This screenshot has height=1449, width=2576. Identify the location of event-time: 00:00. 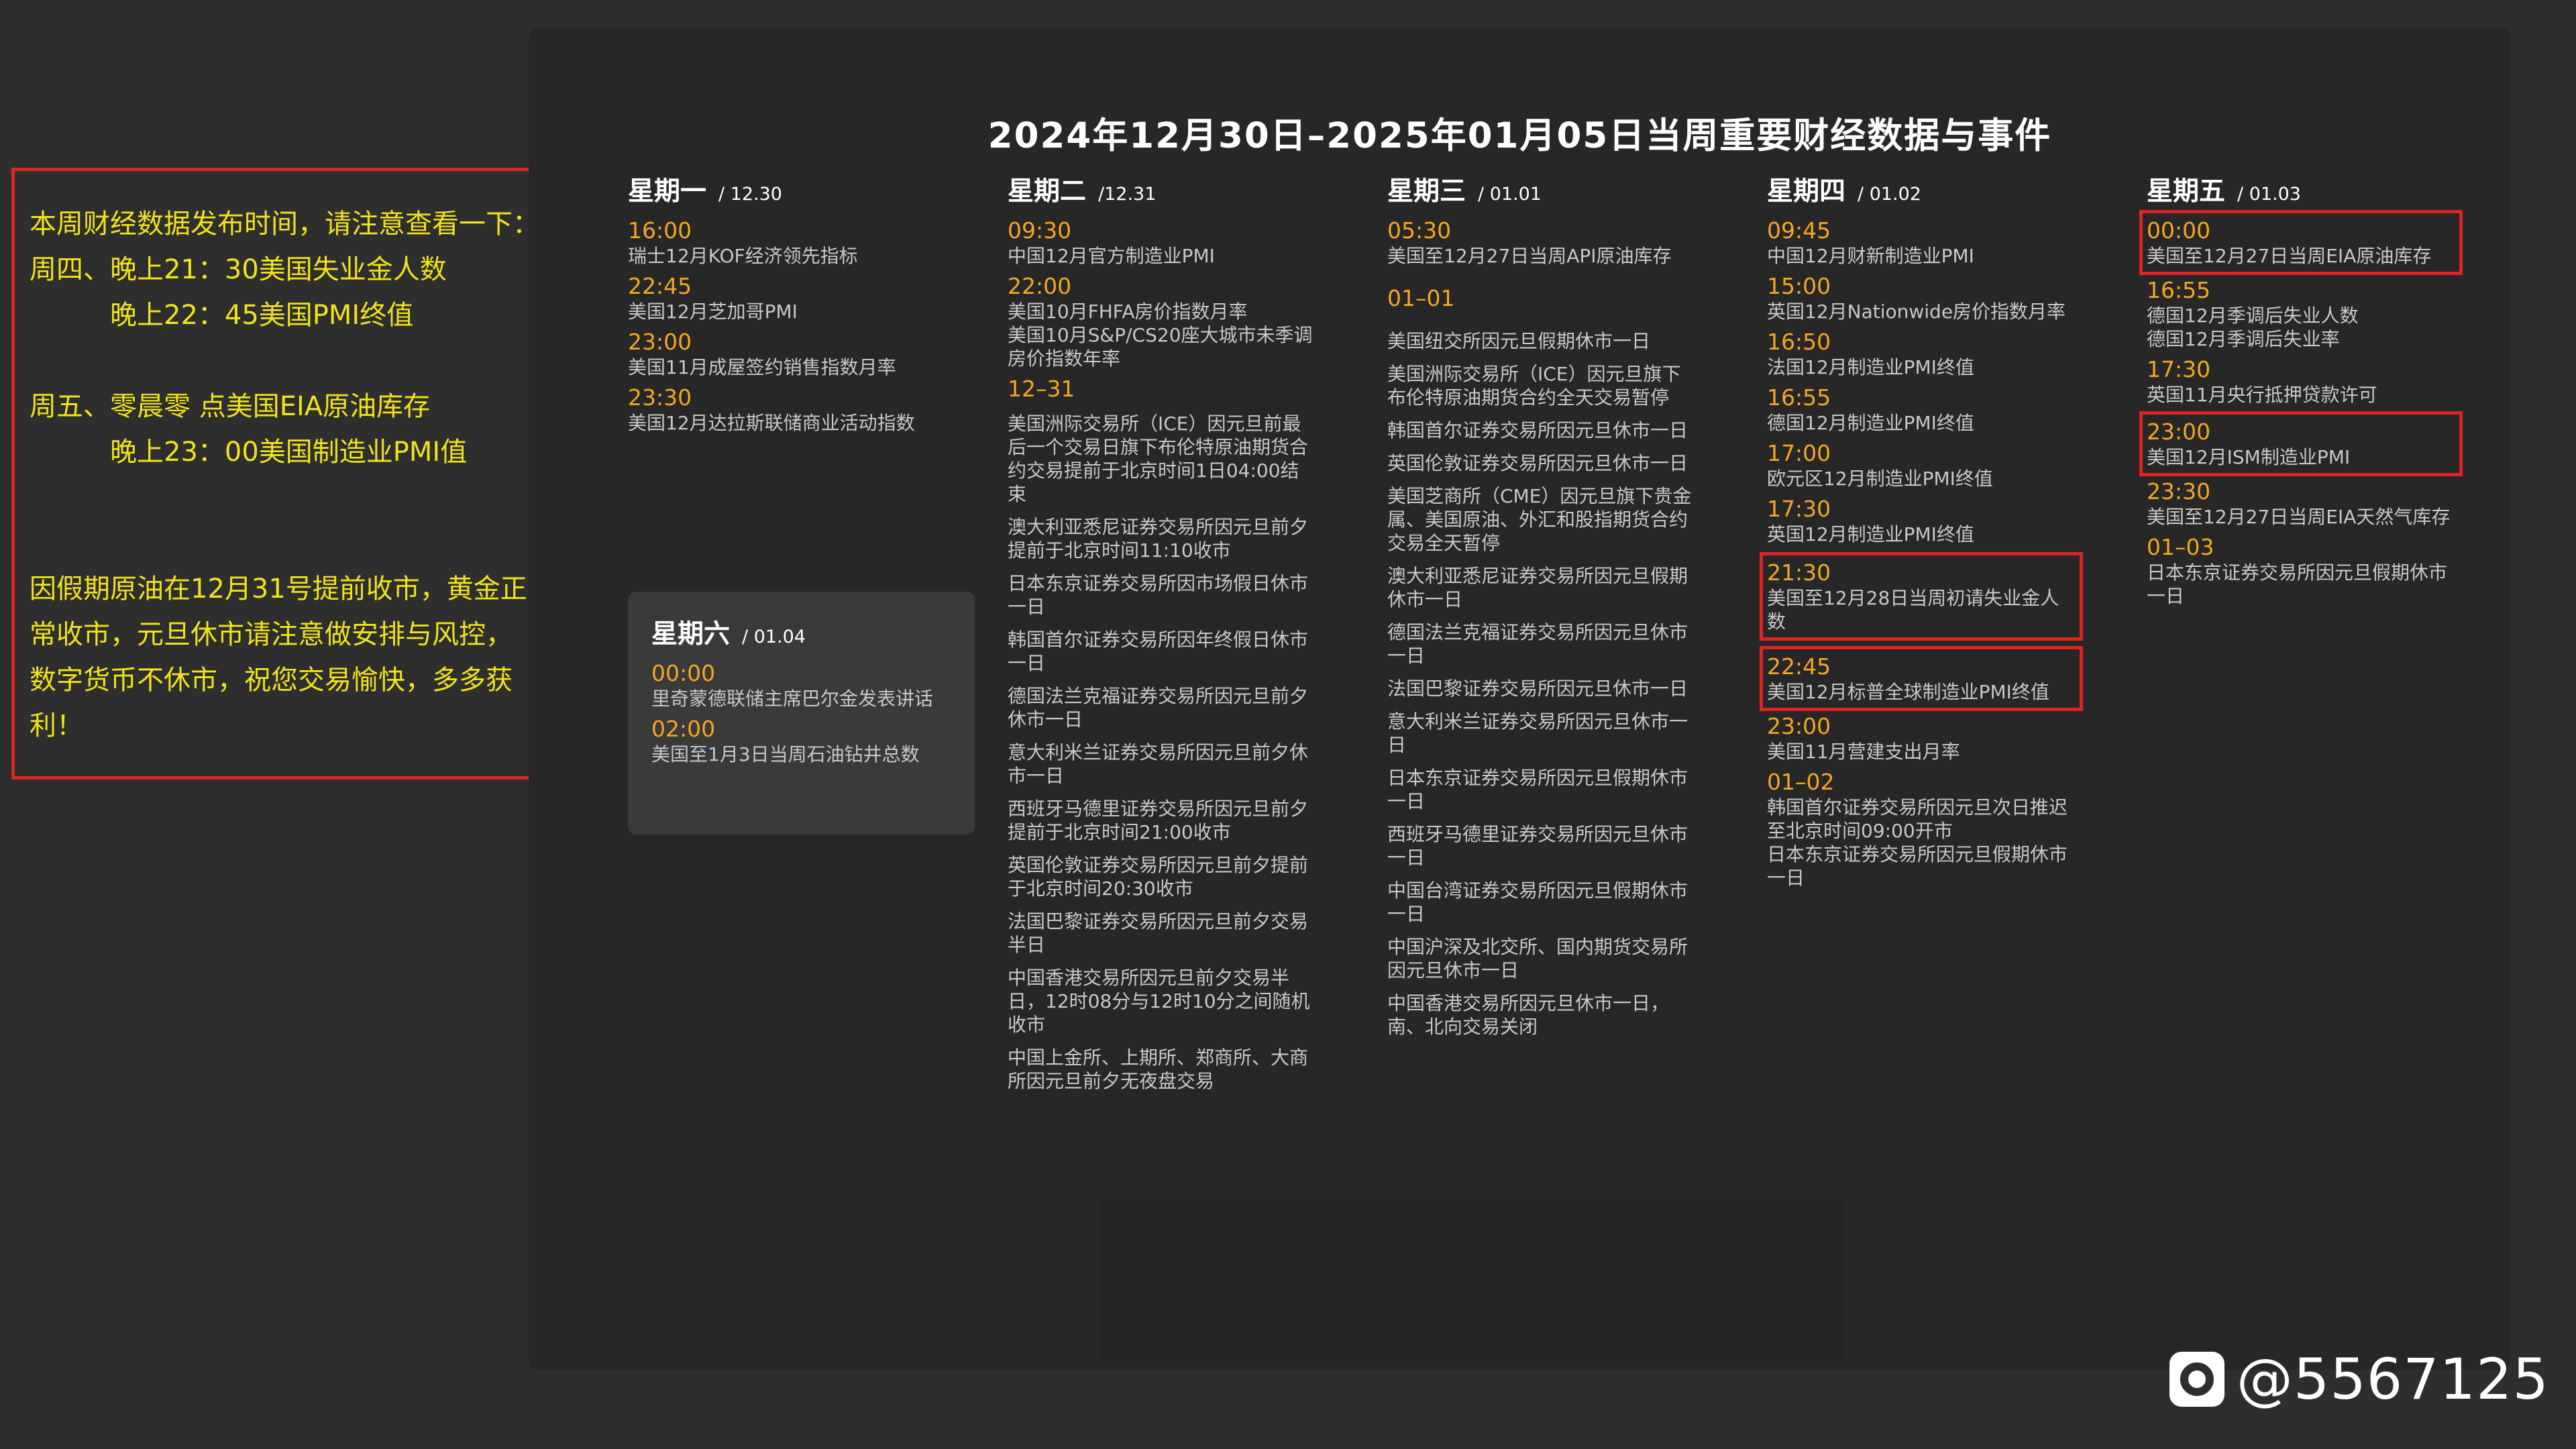
(2179, 230).